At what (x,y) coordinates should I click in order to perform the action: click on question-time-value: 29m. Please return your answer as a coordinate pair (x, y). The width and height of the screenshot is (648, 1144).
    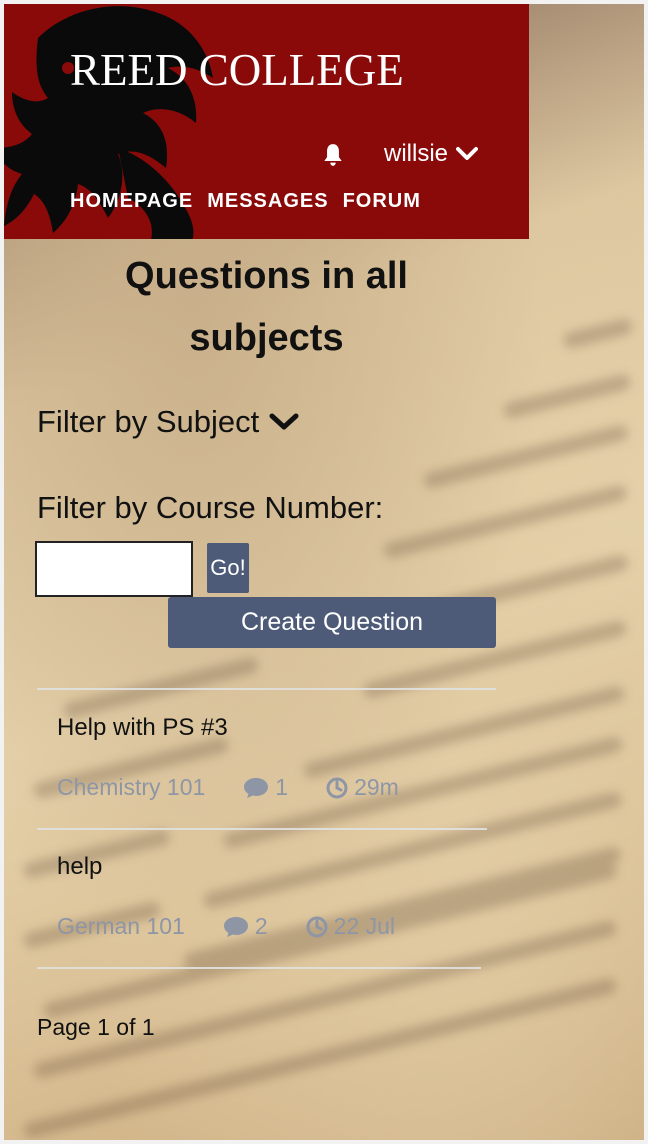
    Looking at the image, I should click on (376, 787).